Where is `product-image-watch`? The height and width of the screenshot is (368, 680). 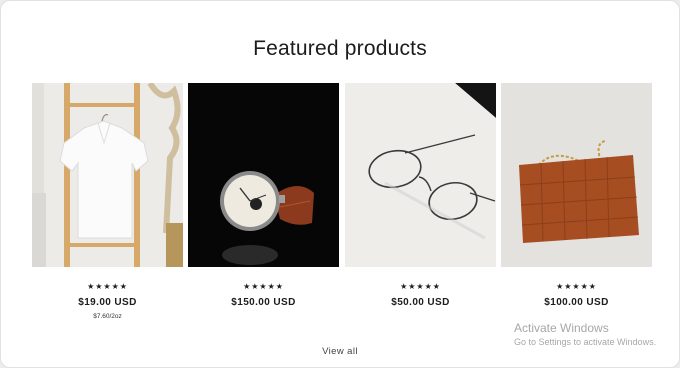 product-image-watch is located at coordinates (263, 175).